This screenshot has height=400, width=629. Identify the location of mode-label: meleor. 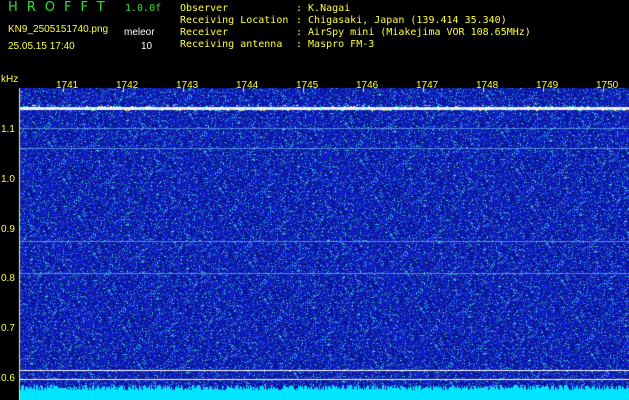
(139, 32).